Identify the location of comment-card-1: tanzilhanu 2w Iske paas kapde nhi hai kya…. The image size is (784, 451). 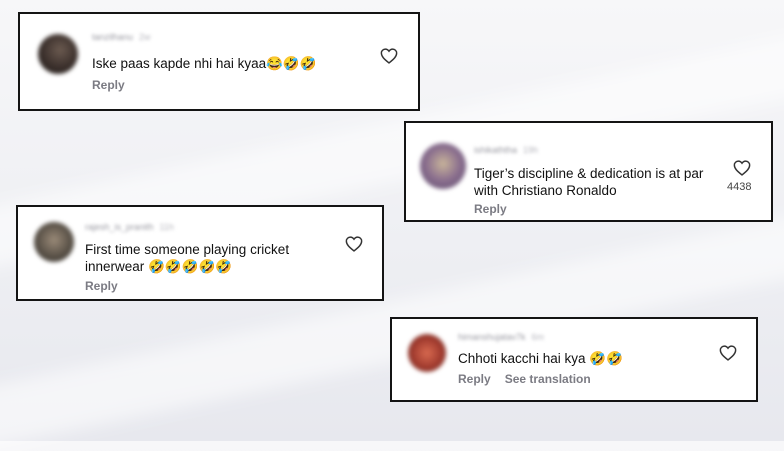
(219, 61).